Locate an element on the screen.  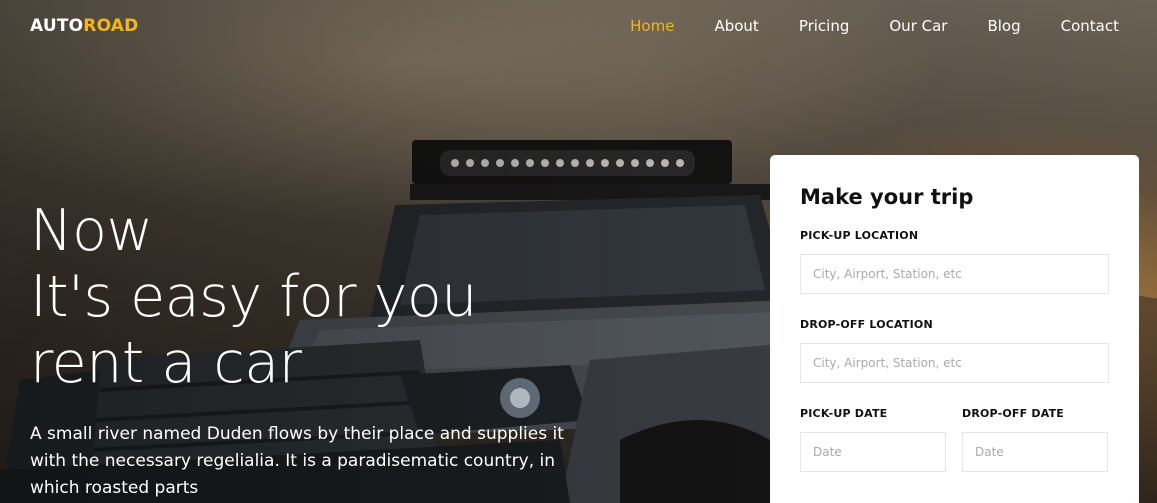
date-row: PICK-UP DATE DROP-OFF DATE is located at coordinates (954, 451).